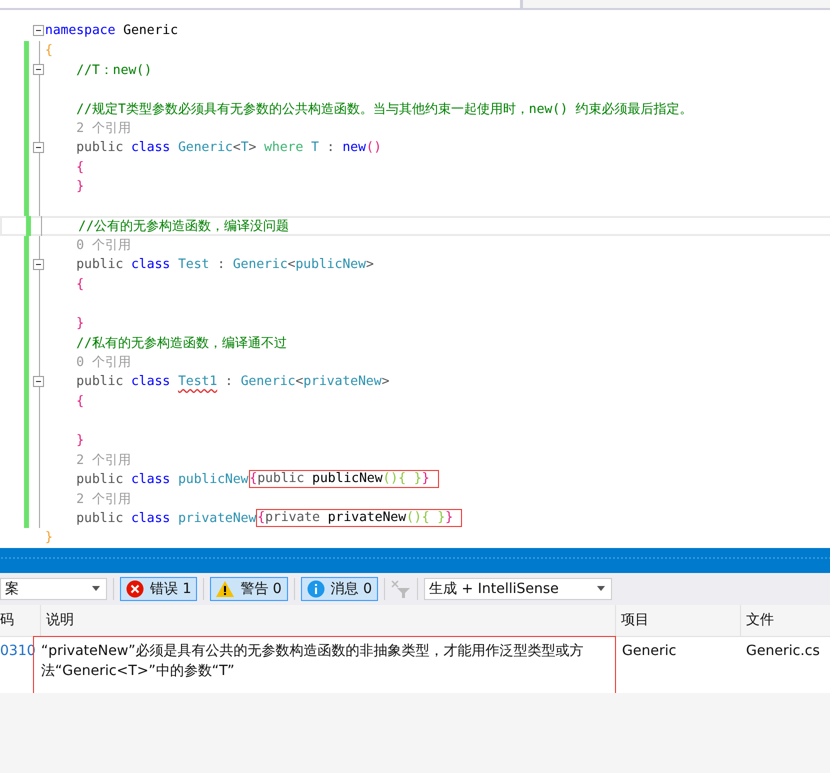 The height and width of the screenshot is (773, 830). What do you see at coordinates (327, 620) in the screenshot?
I see `column-header: 说明` at bounding box center [327, 620].